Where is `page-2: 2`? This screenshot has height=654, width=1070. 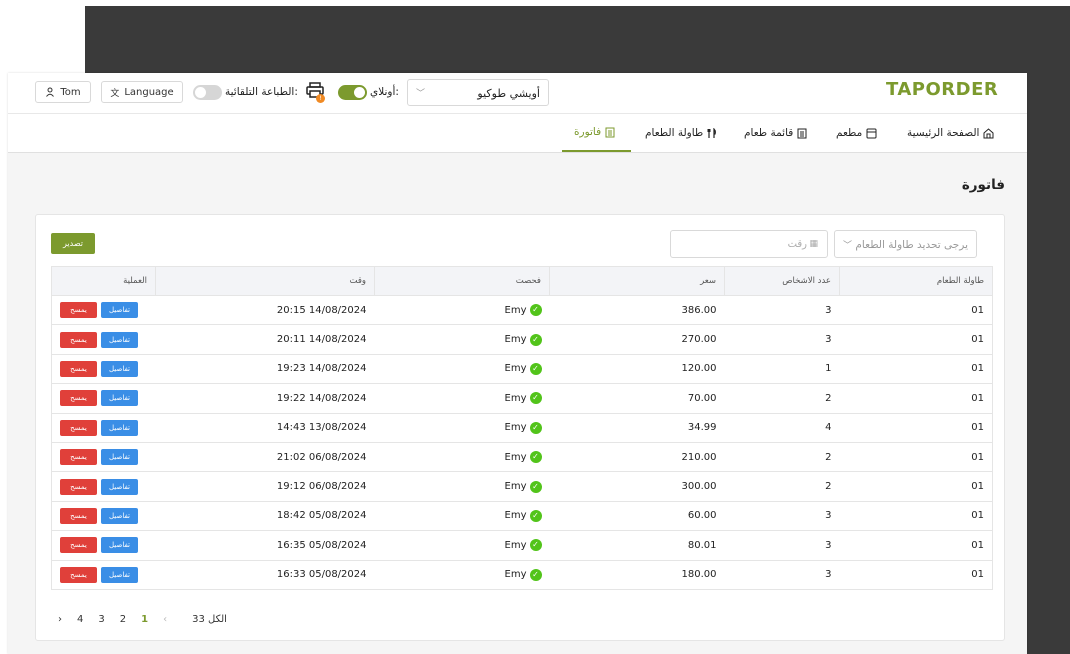
page-2: 2 is located at coordinates (123, 619).